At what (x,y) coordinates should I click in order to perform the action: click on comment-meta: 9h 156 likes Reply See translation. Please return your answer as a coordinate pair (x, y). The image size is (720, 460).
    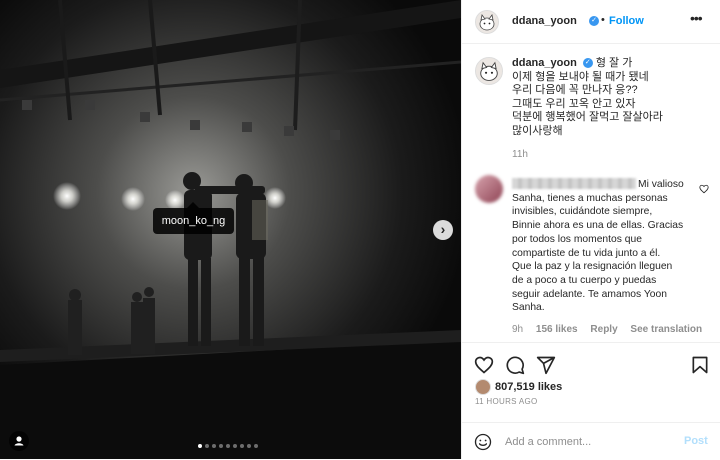
    Looking at the image, I should click on (612, 329).